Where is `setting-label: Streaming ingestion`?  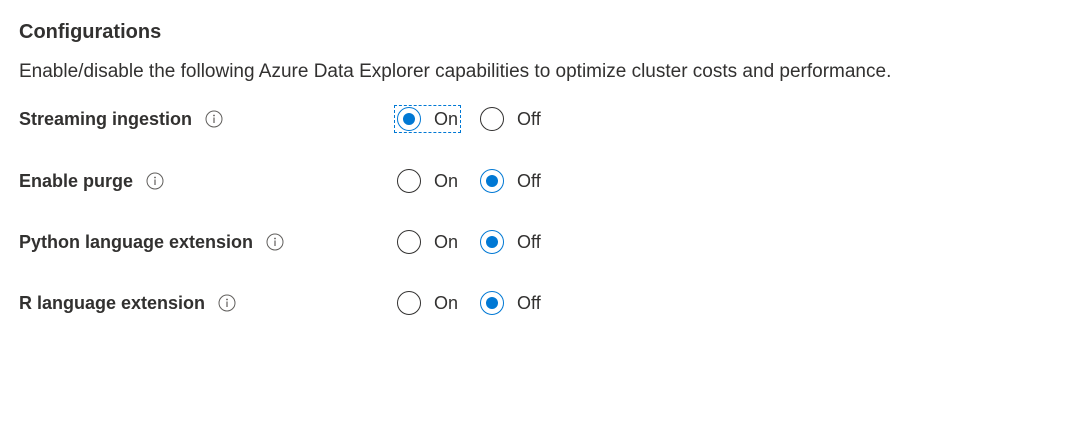 setting-label: Streaming ingestion is located at coordinates (106, 119).